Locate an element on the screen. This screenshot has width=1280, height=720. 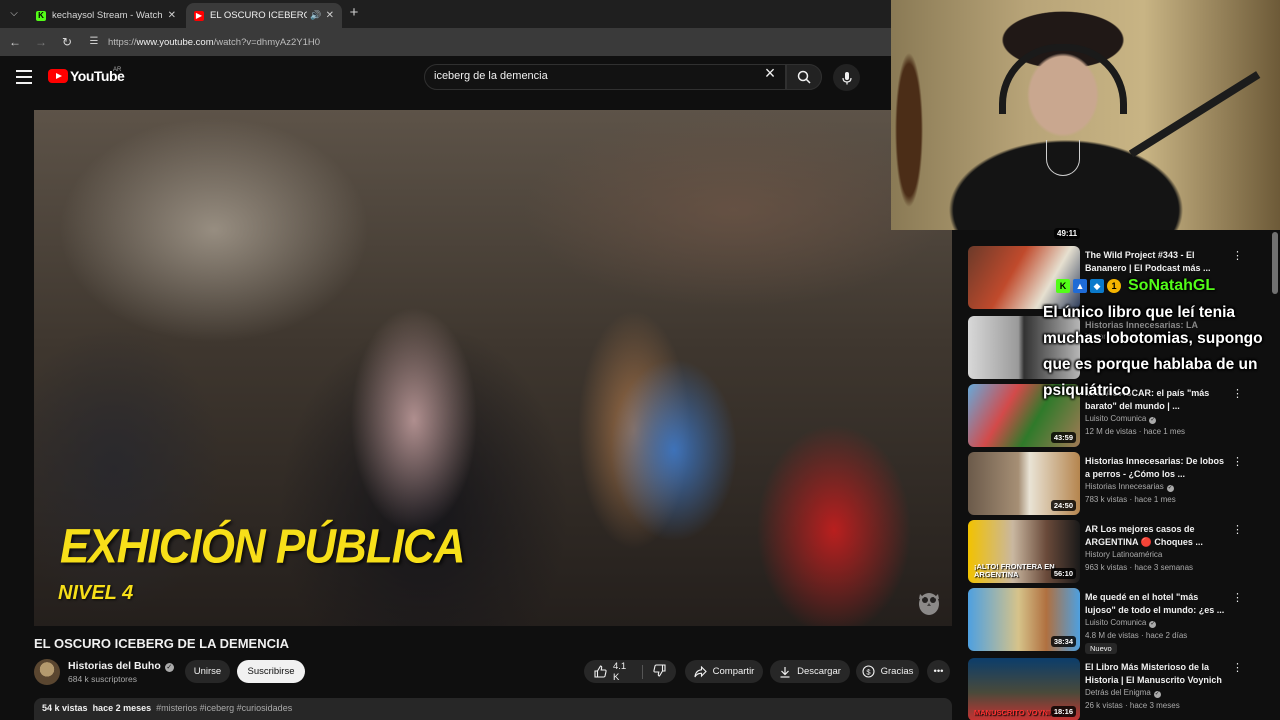
channel-label: Detrás del Enigma is located at coordinates (1118, 692).